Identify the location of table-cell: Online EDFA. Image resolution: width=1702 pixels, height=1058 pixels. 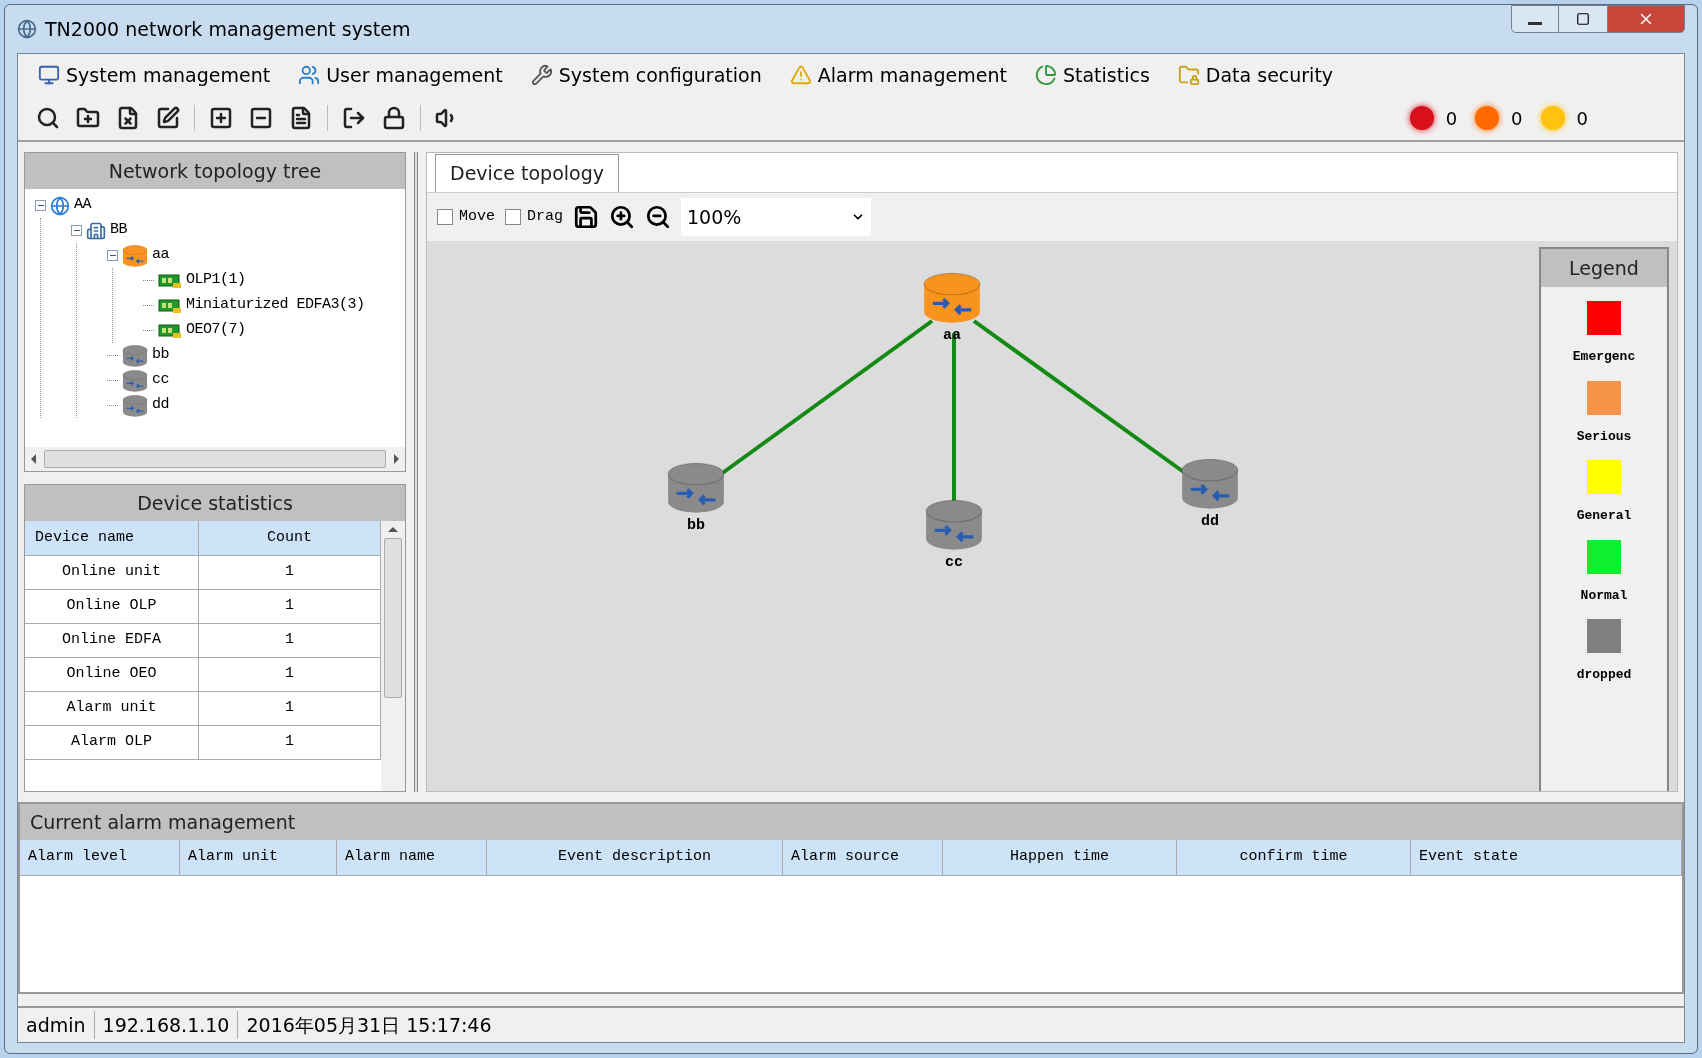
(112, 640).